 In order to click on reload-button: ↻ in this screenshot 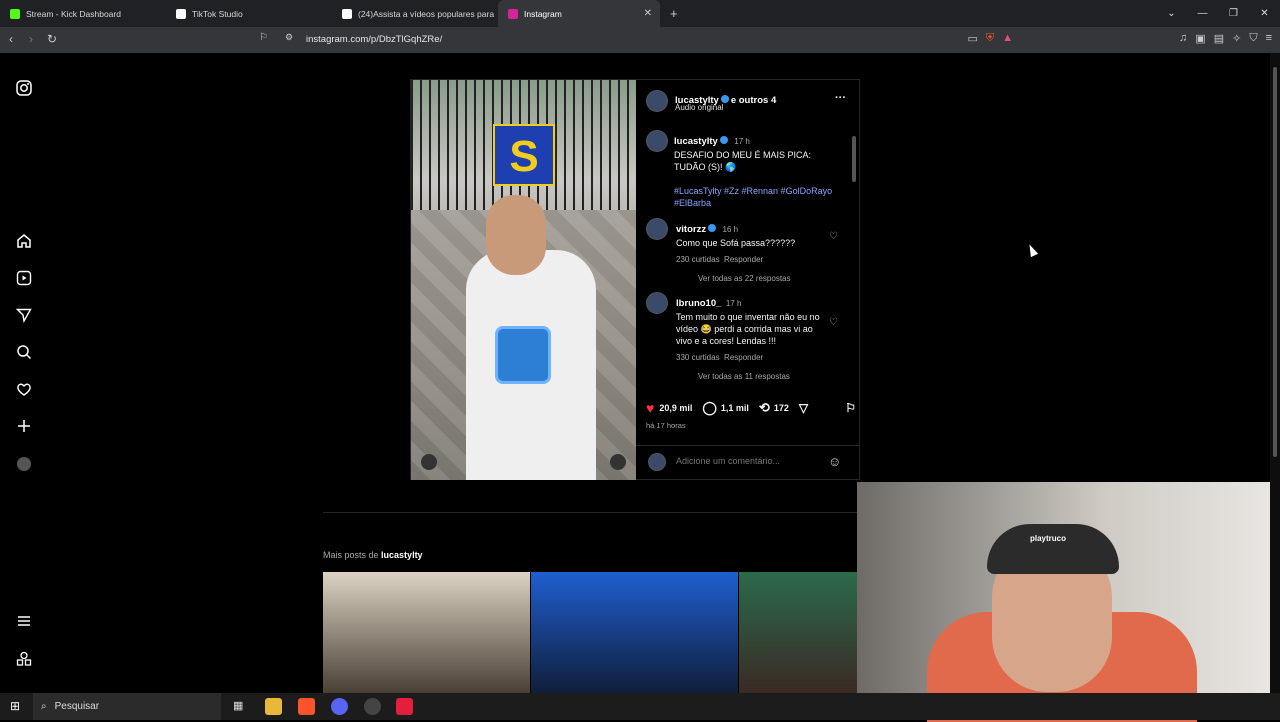, I will do `click(52, 39)`.